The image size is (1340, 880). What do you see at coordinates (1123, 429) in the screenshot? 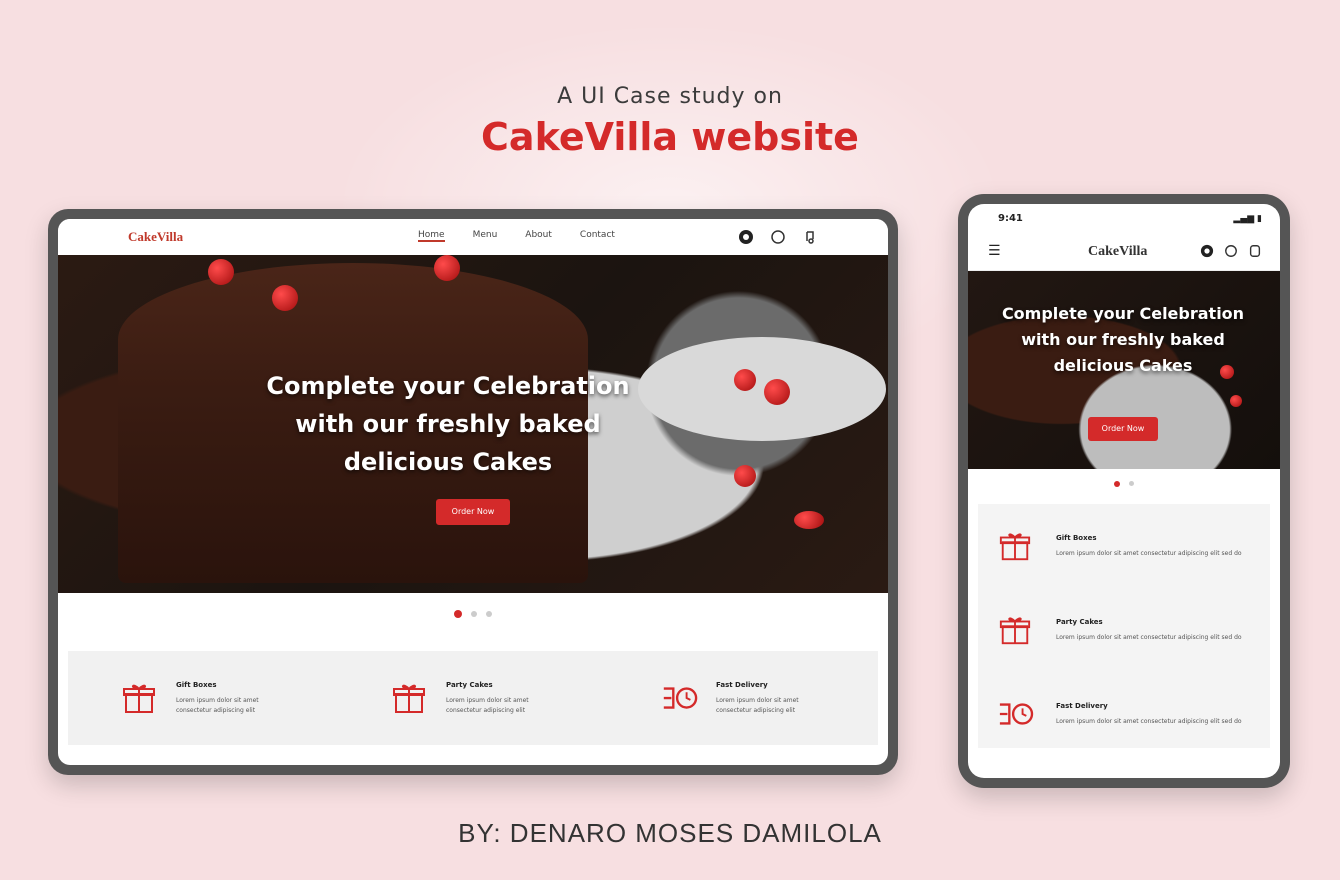
I see `phone-order-button: Order Now` at bounding box center [1123, 429].